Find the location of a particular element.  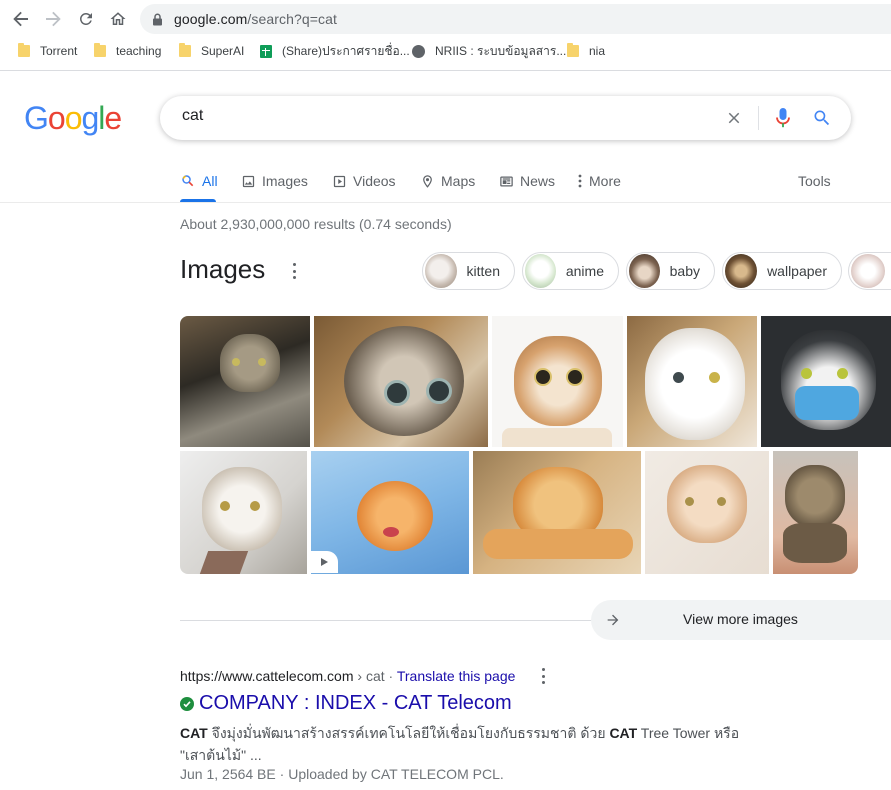

tab-images: Images is located at coordinates (274, 181).